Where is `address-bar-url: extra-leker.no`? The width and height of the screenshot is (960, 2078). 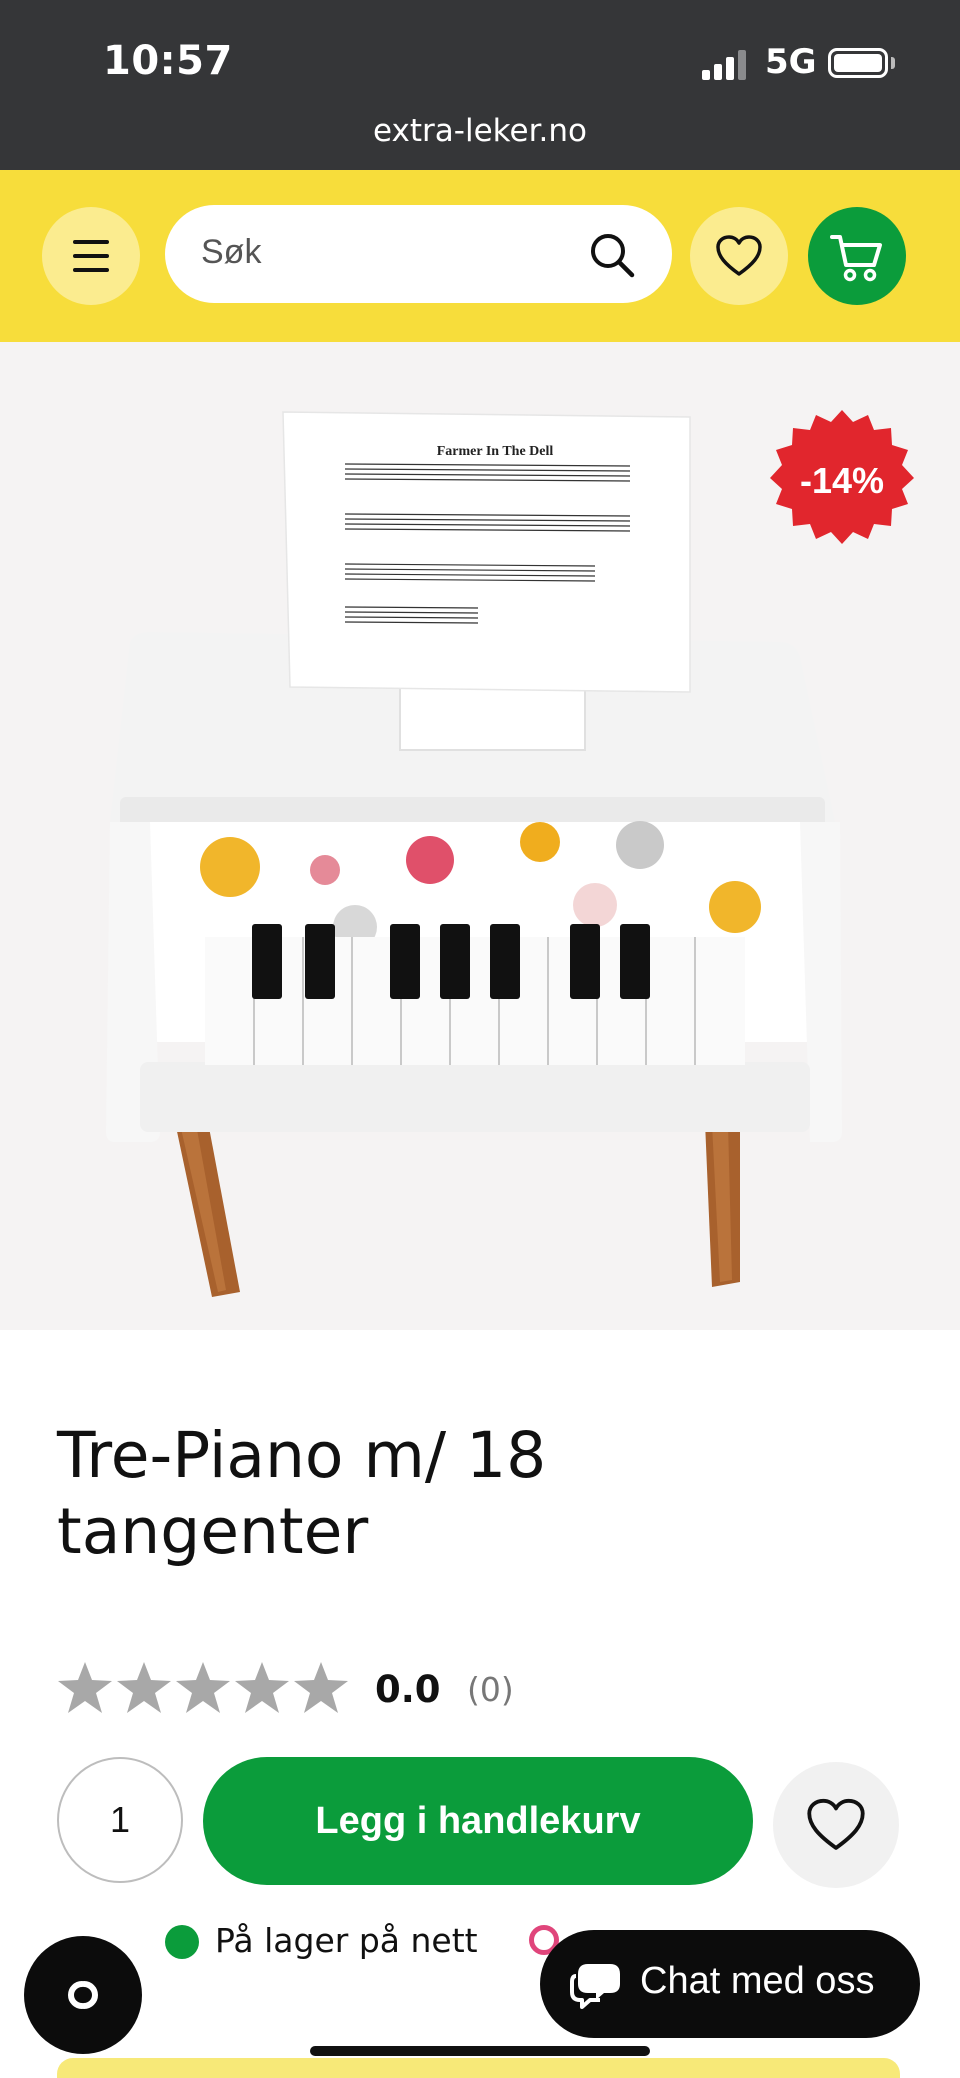 address-bar-url: extra-leker.no is located at coordinates (480, 131).